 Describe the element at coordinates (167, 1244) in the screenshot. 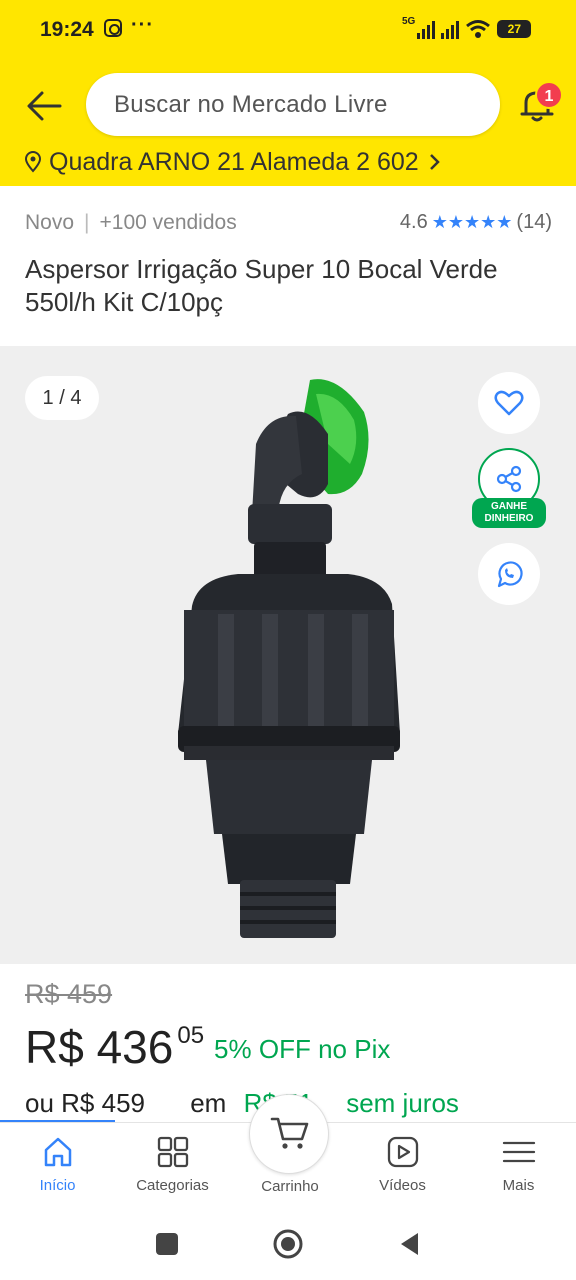

I see `recents-button` at that location.